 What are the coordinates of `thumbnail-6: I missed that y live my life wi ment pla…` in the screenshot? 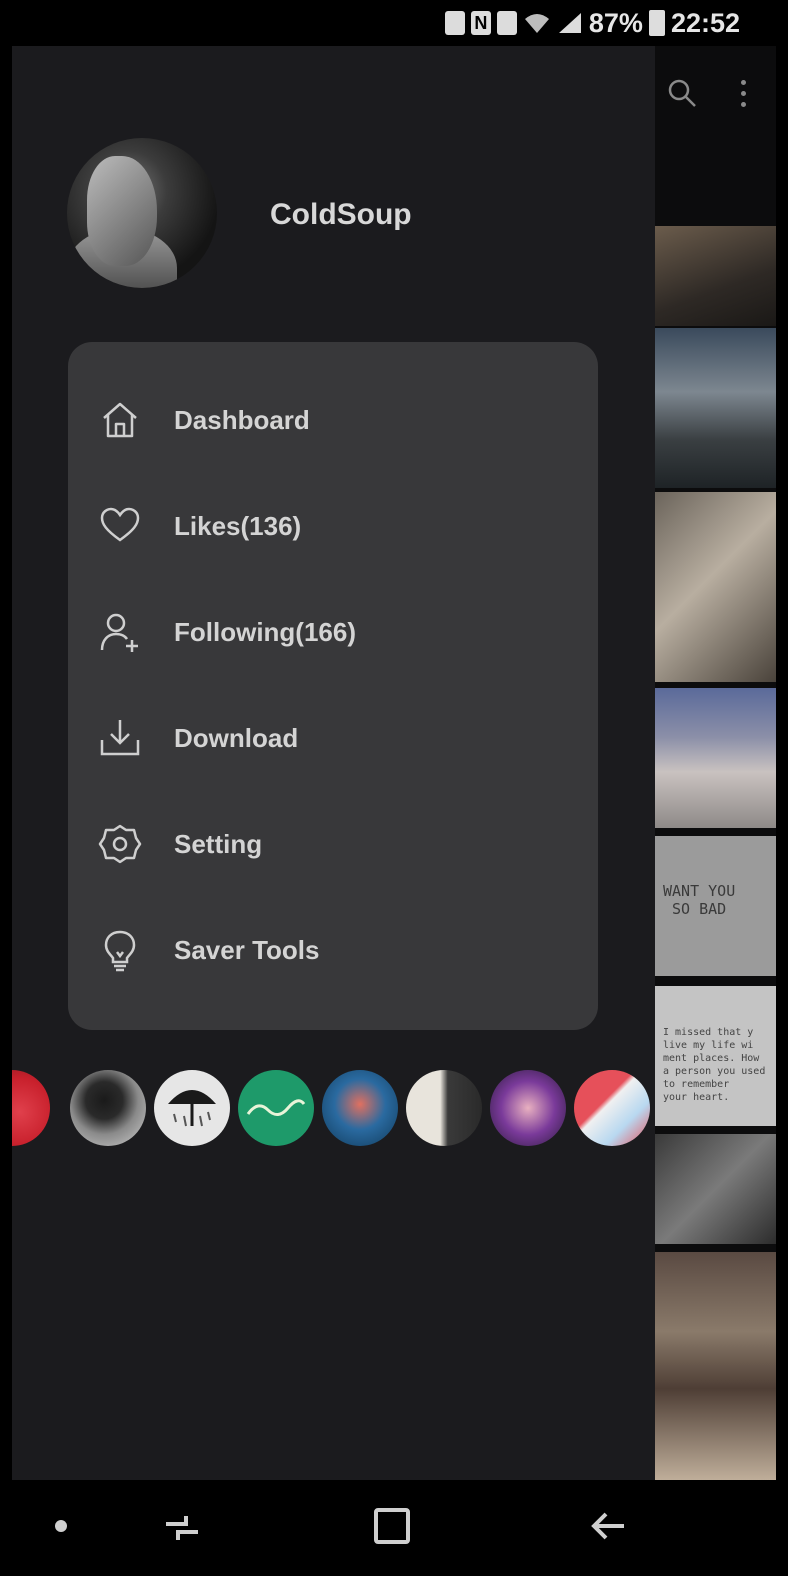 It's located at (715, 1056).